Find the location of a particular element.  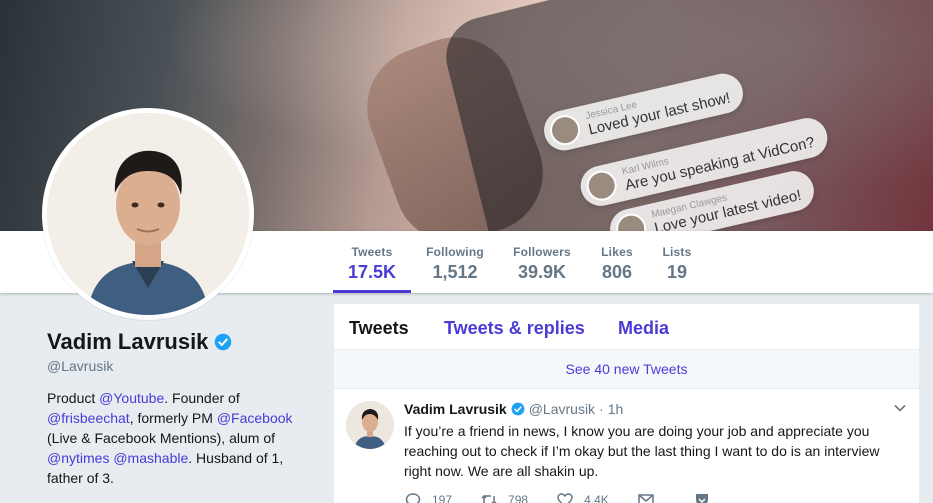

tab-media: Media is located at coordinates (643, 328).